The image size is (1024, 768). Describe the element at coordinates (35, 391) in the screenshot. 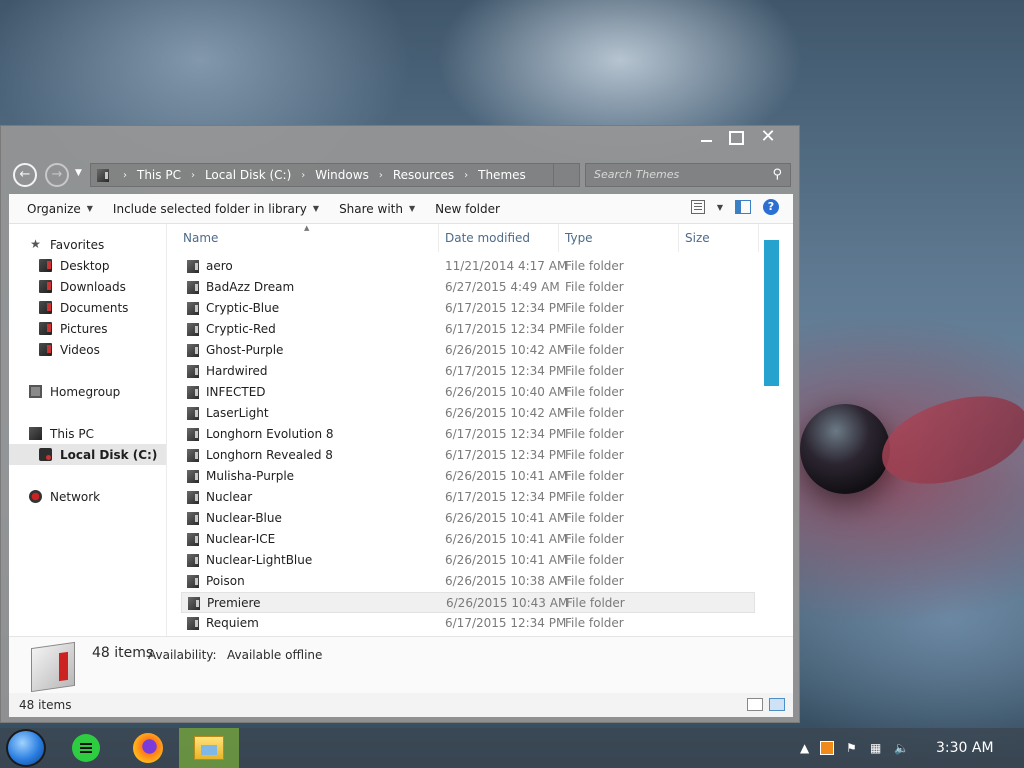

I see `homegroup-icon` at that location.